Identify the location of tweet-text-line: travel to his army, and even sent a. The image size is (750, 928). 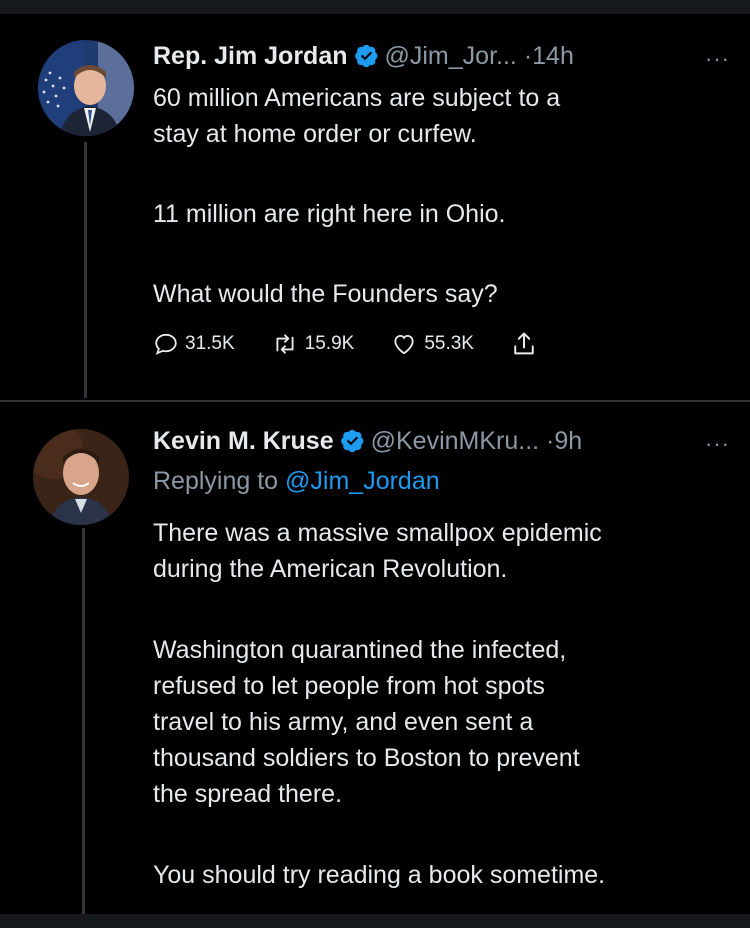
(343, 722).